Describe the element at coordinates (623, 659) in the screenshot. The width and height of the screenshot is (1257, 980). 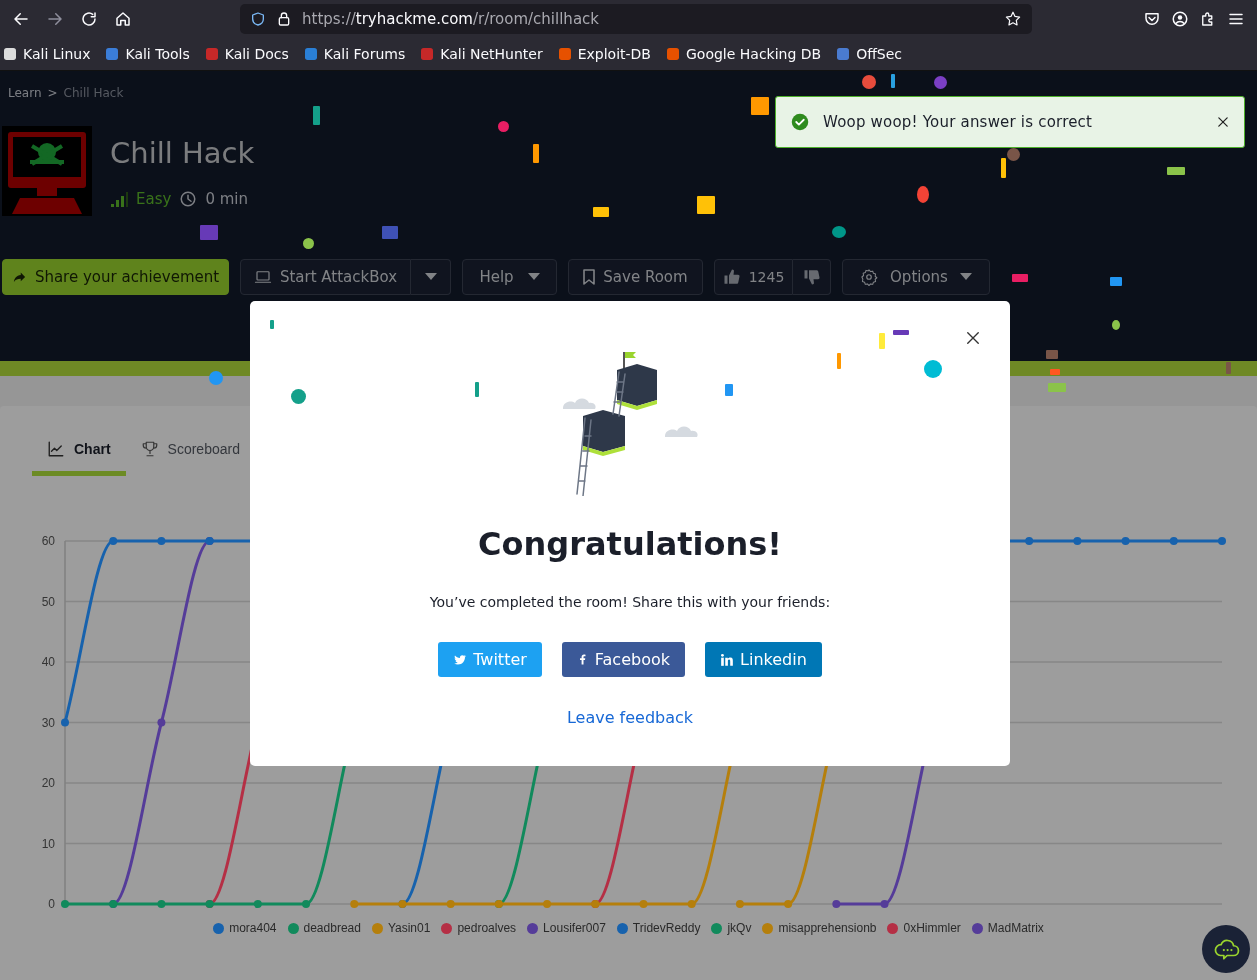
I see `share-button: Facebook` at that location.